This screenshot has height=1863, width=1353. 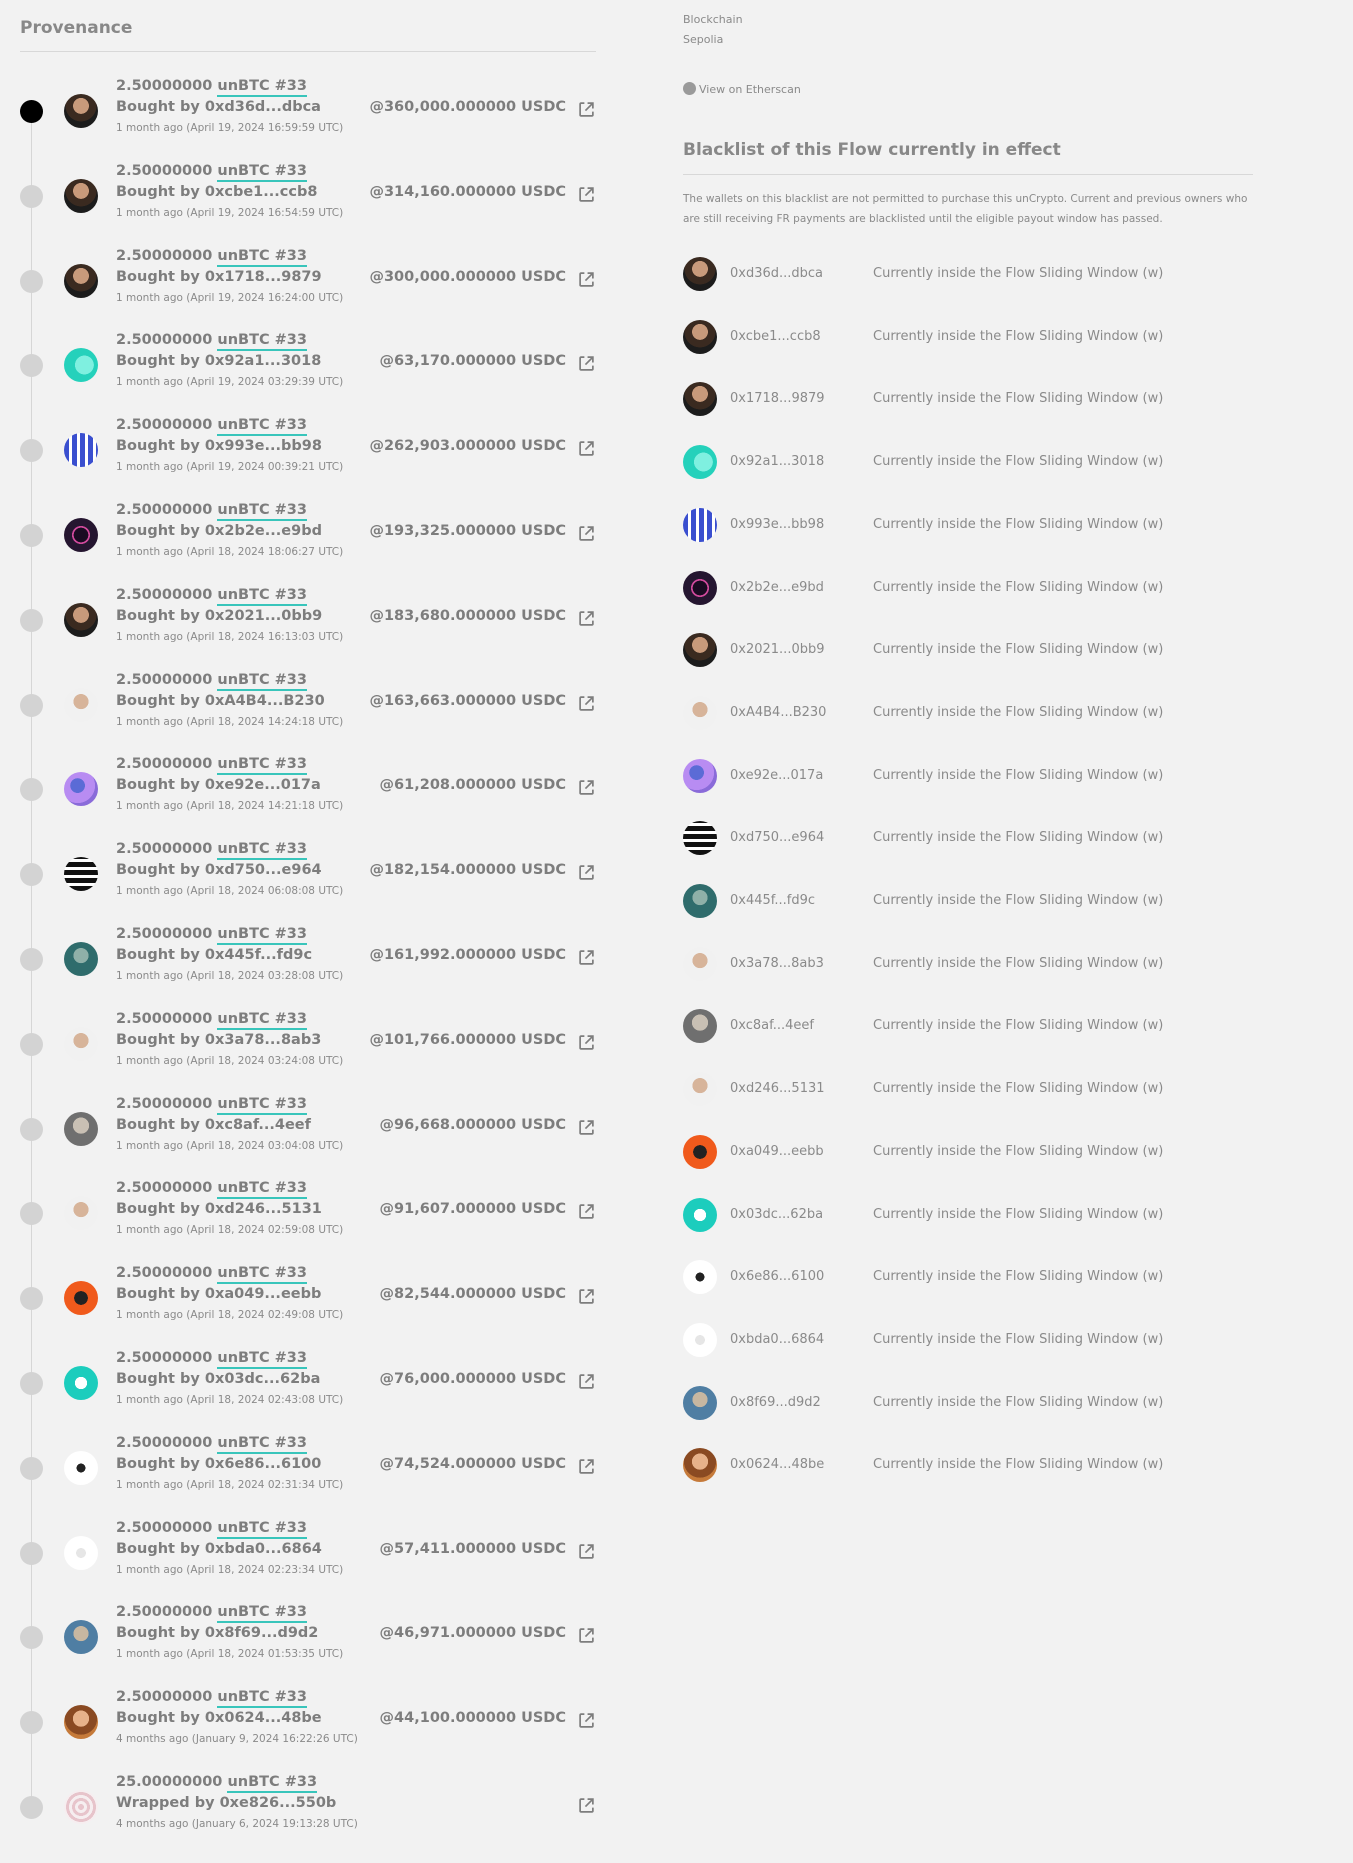 I want to click on buyer-address: 0xc8af...4eef, so click(x=258, y=1125).